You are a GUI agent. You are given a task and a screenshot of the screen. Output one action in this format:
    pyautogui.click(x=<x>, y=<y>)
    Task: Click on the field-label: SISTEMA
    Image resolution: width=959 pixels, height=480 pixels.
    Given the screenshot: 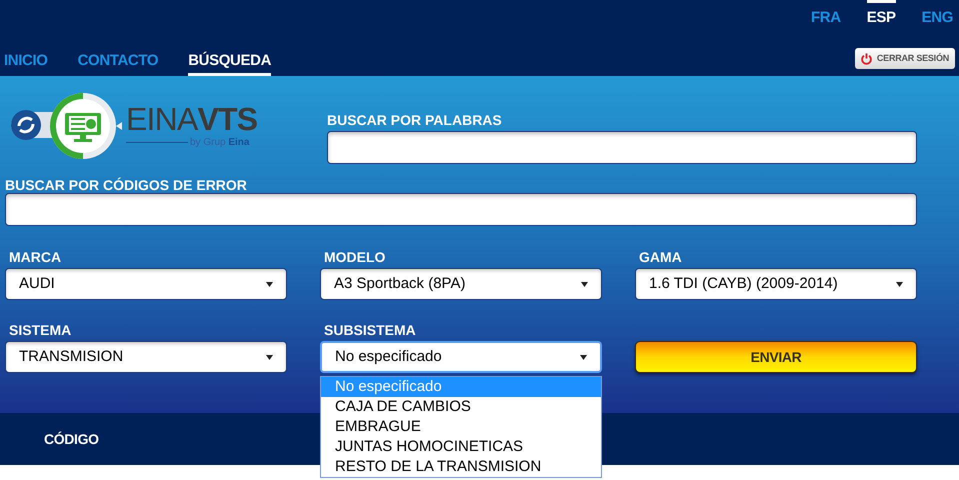 What is the action you would take?
    pyautogui.click(x=40, y=330)
    